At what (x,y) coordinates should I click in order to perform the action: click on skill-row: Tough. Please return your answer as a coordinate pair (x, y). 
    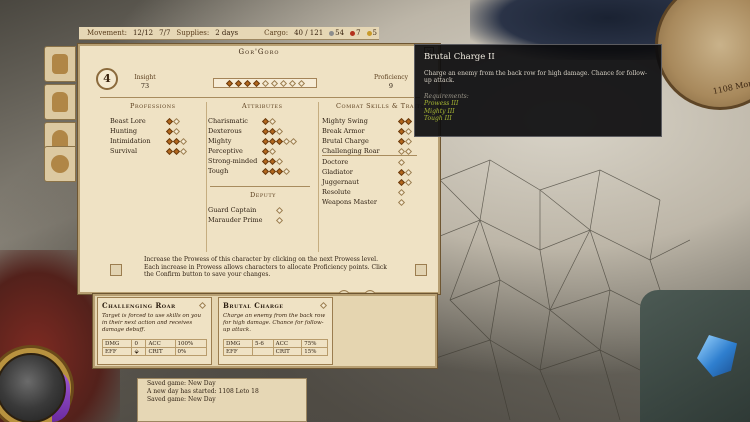
    Looking at the image, I should click on (252, 171).